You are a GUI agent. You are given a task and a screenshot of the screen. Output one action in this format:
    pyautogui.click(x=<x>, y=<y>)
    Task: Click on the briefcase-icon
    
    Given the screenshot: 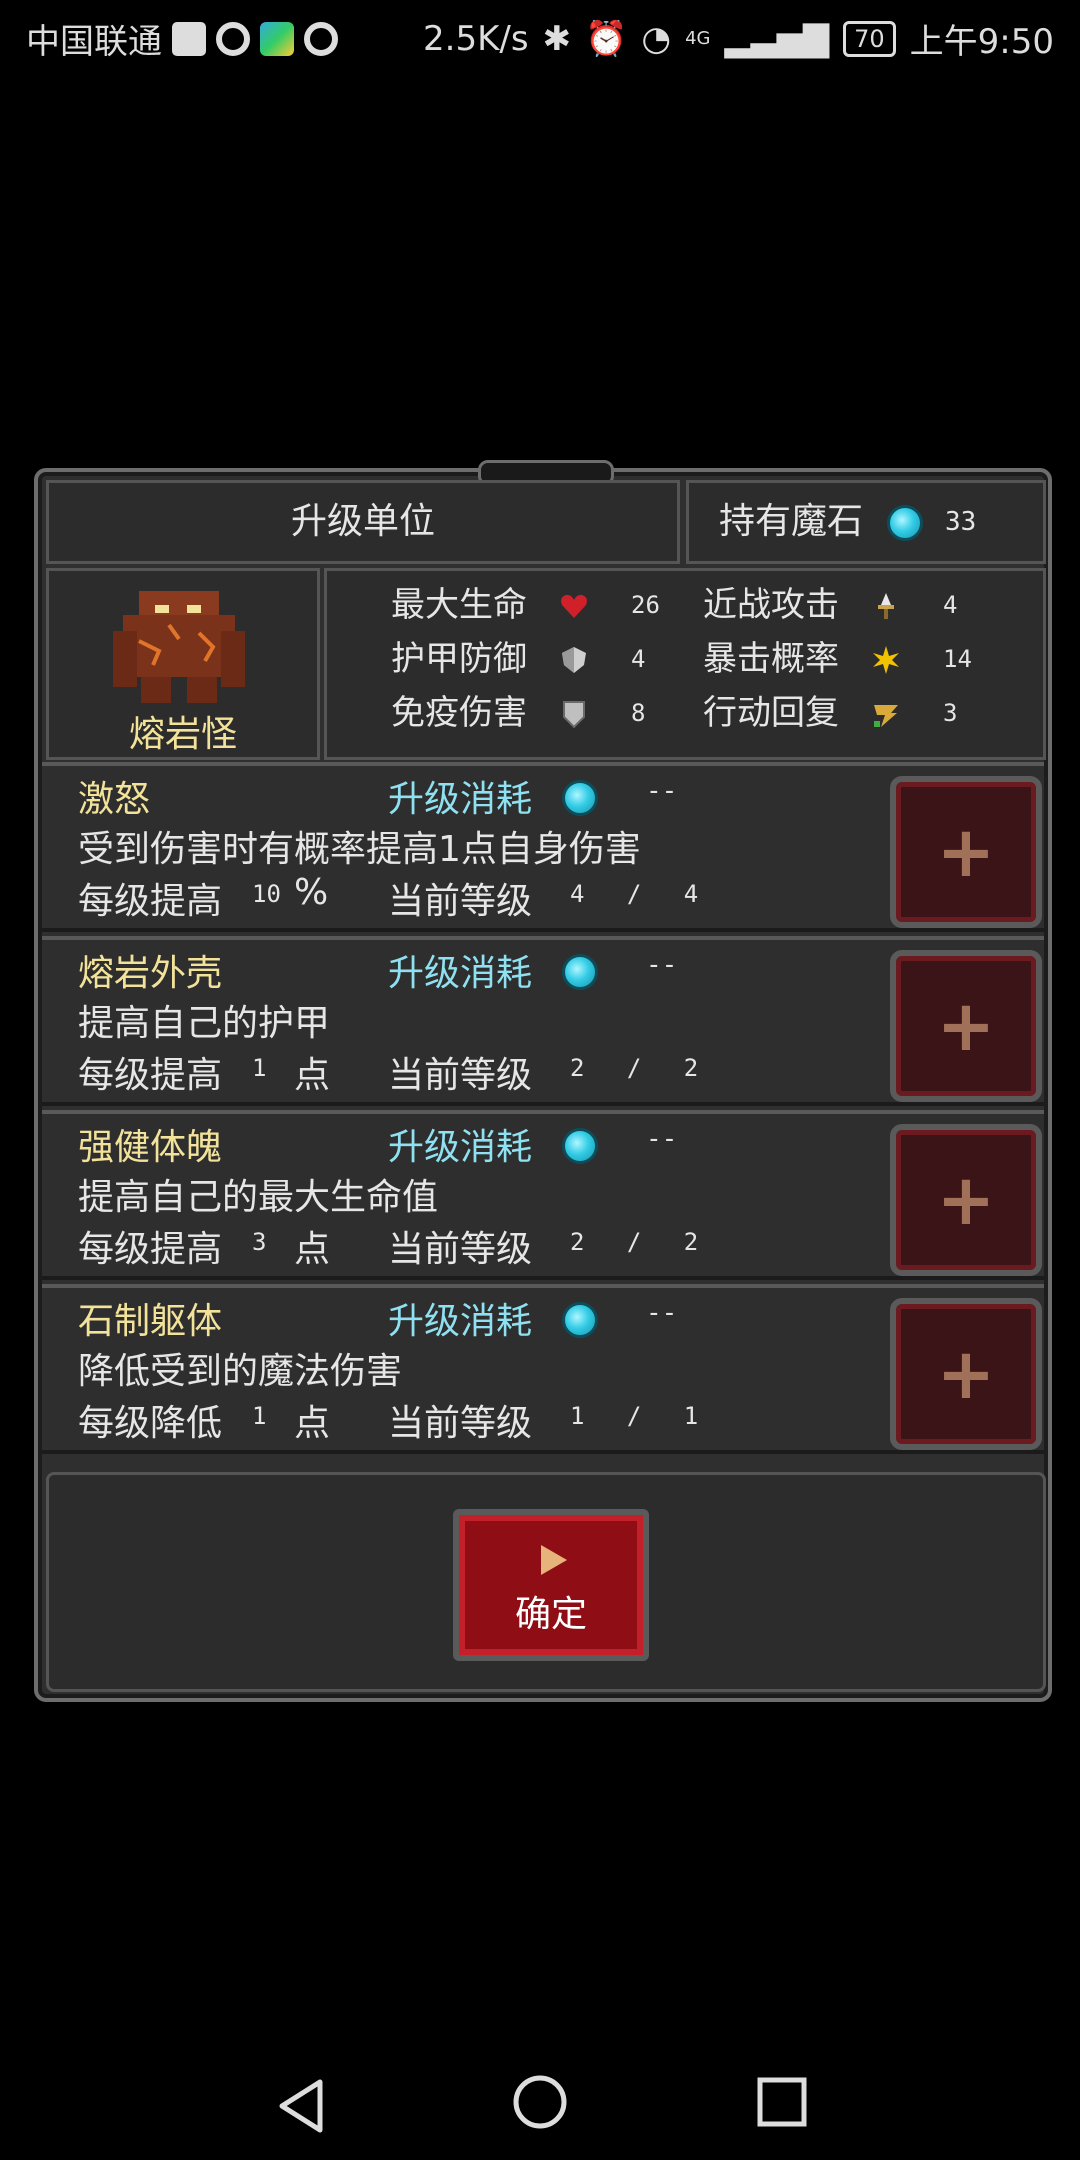 What is the action you would take?
    pyautogui.click(x=189, y=38)
    